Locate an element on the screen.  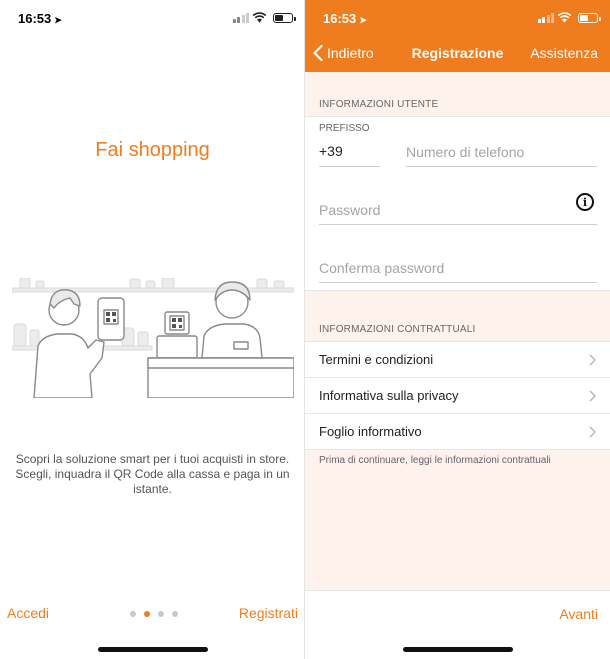
list-item-info-sheet: Foglio informativo is located at coordinates (457, 431).